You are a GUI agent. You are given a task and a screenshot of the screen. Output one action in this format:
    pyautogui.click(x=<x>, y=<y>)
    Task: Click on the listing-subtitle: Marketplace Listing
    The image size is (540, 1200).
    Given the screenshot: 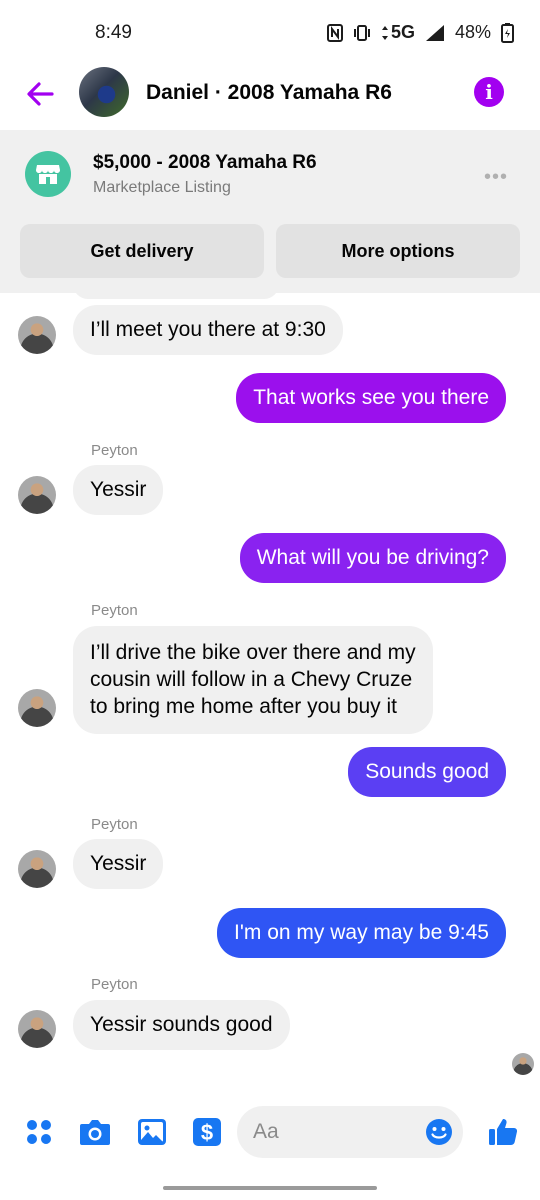 What is the action you would take?
    pyautogui.click(x=162, y=187)
    